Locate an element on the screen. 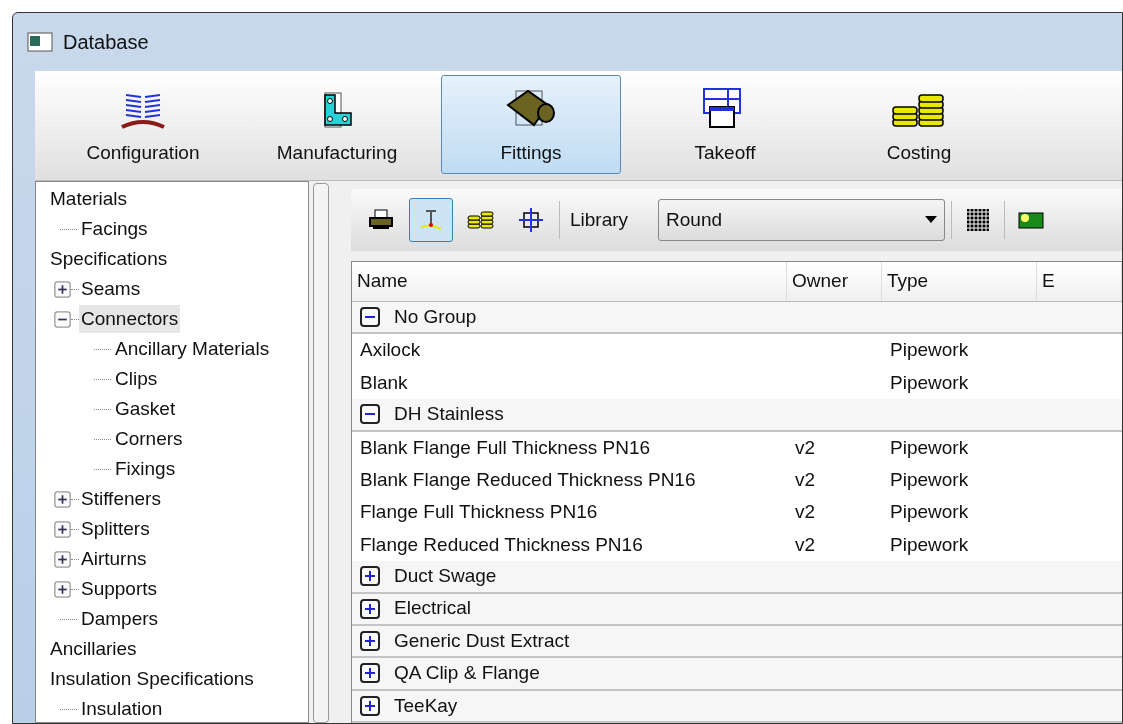 This screenshot has height=724, width=1123. table-cell-text: Blank Flange Full Thickness PN16 is located at coordinates (505, 447).